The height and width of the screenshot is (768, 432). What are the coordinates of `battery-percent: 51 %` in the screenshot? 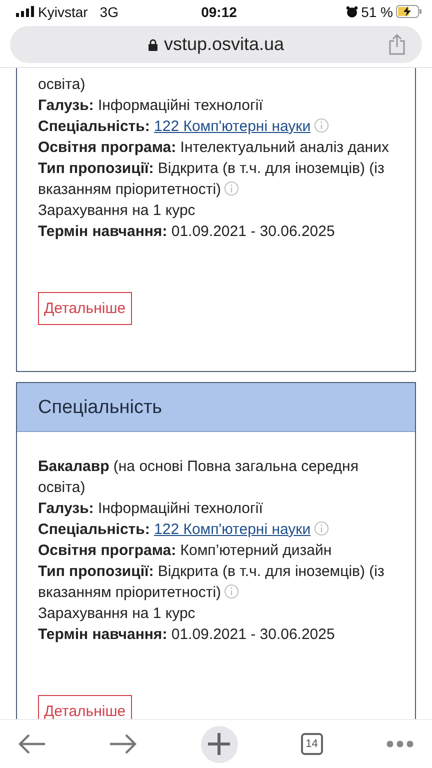 It's located at (377, 12).